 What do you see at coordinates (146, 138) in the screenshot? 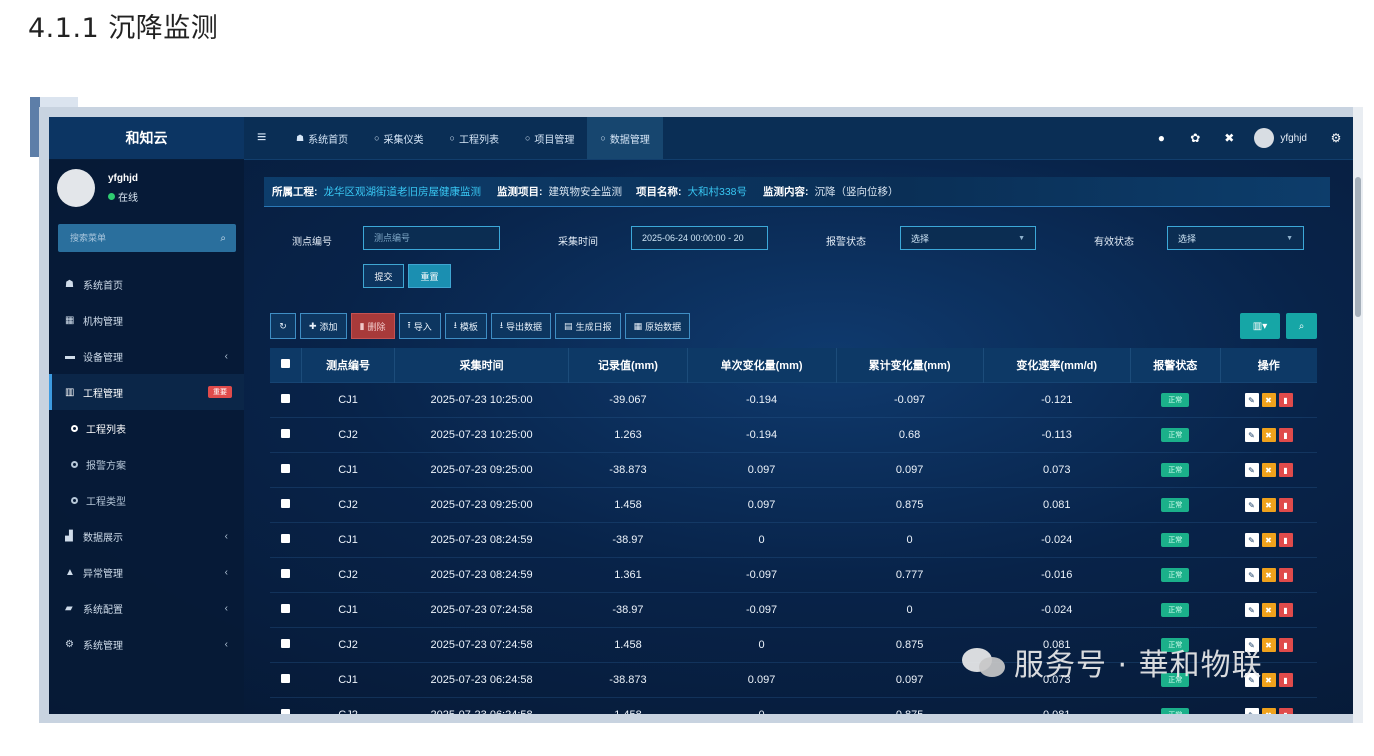
I see `brand-logo: 和知云` at bounding box center [146, 138].